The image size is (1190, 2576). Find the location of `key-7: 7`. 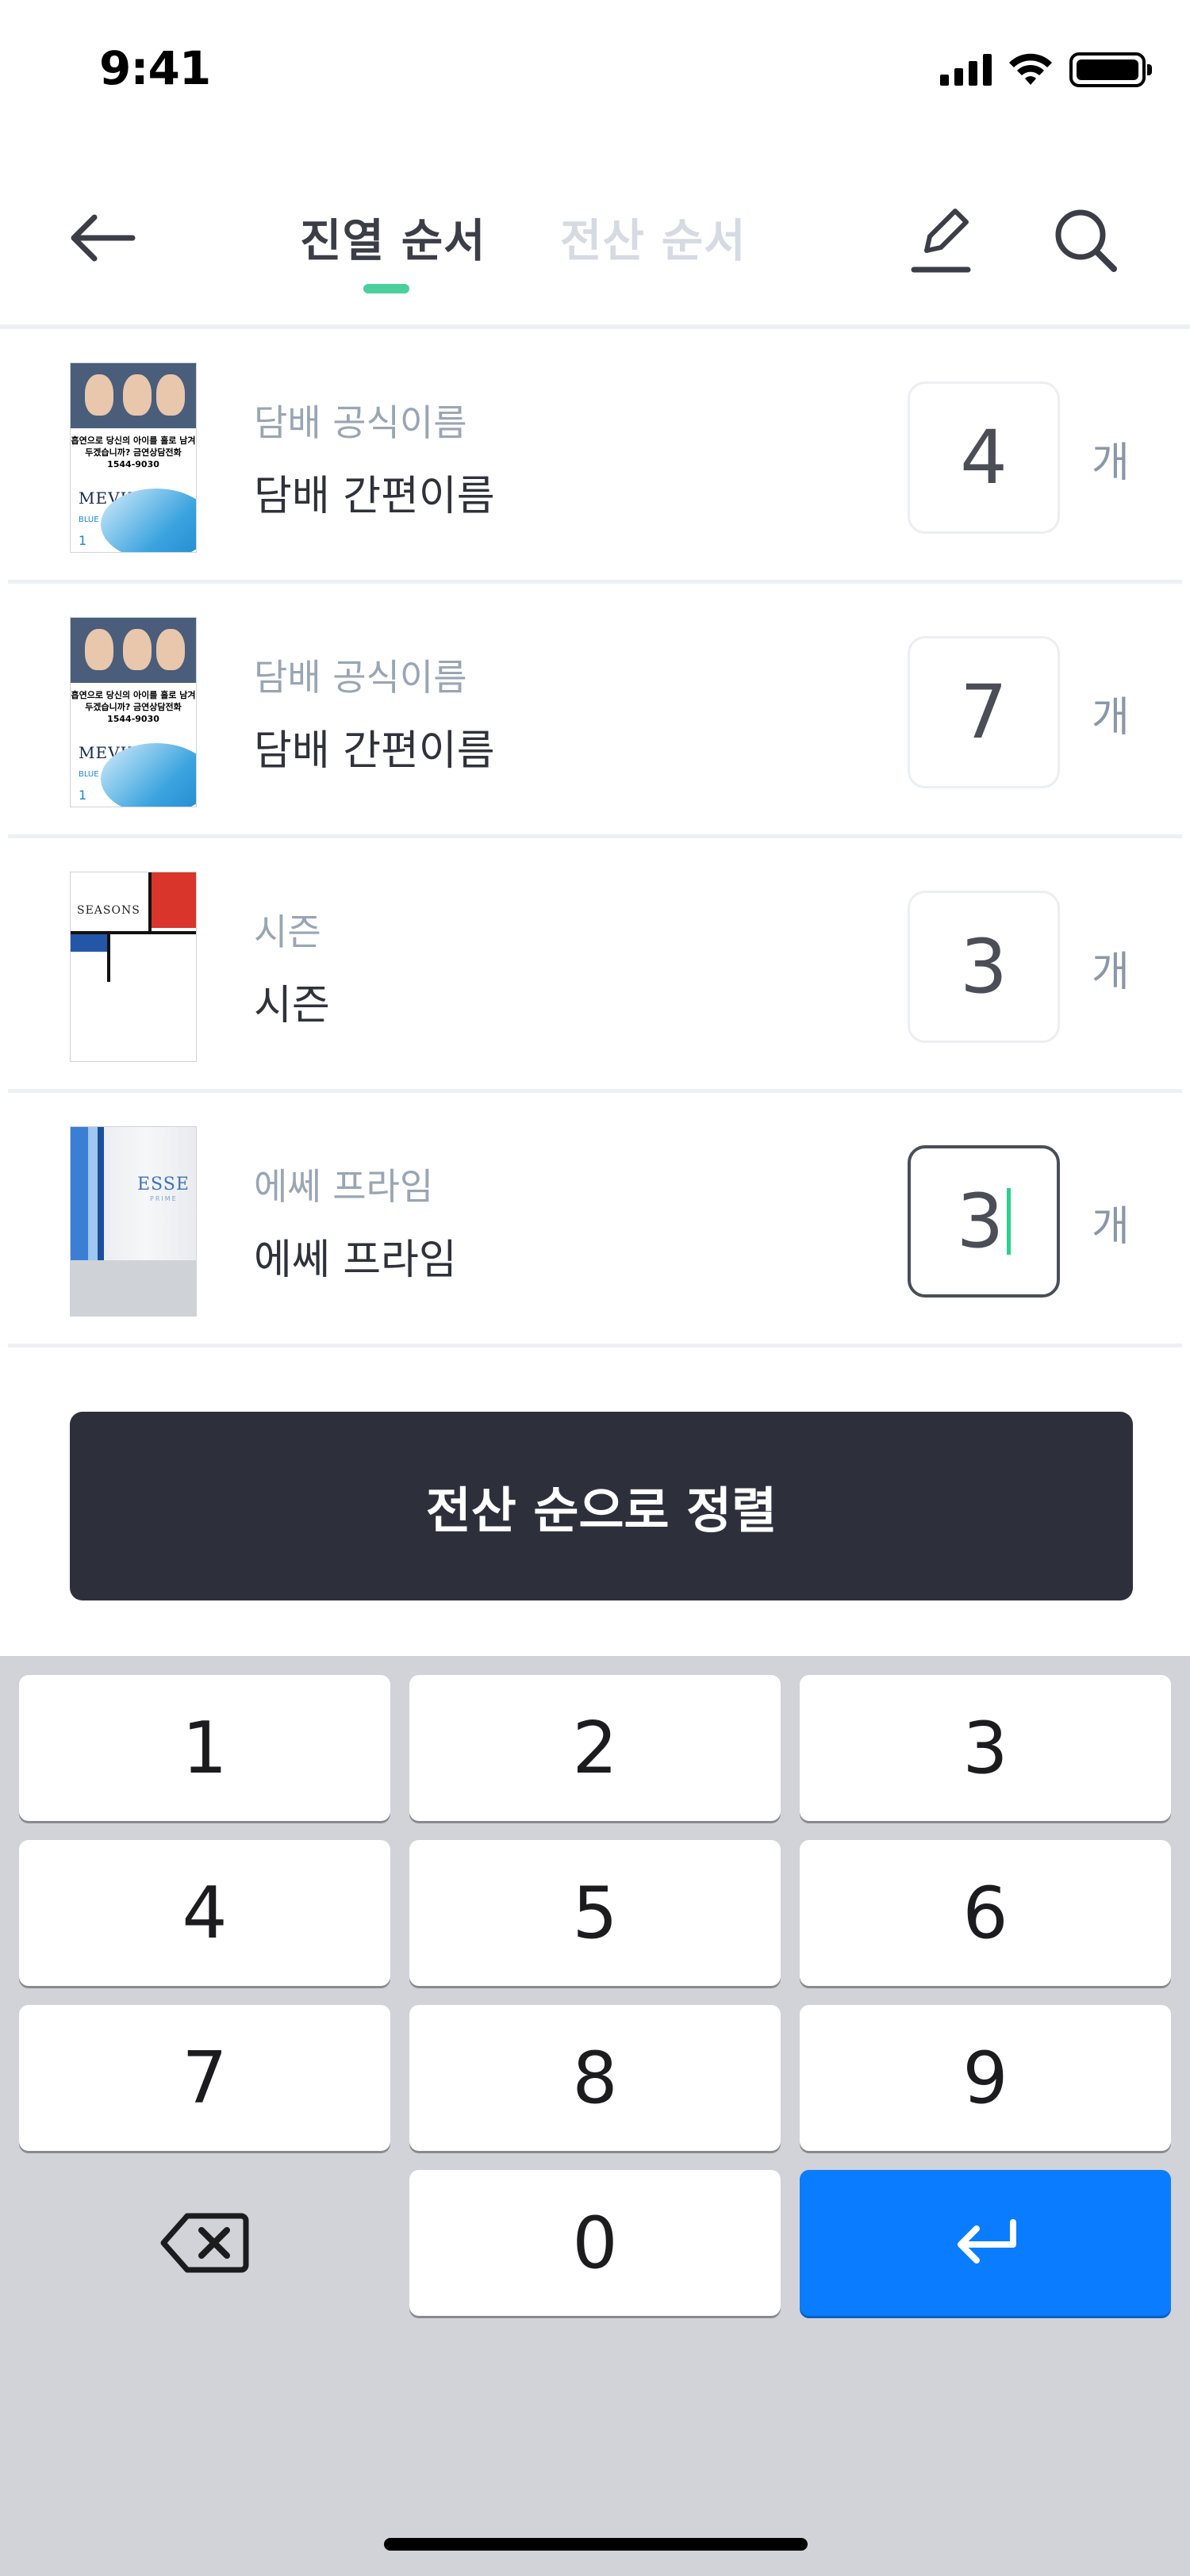

key-7: 7 is located at coordinates (204, 2078).